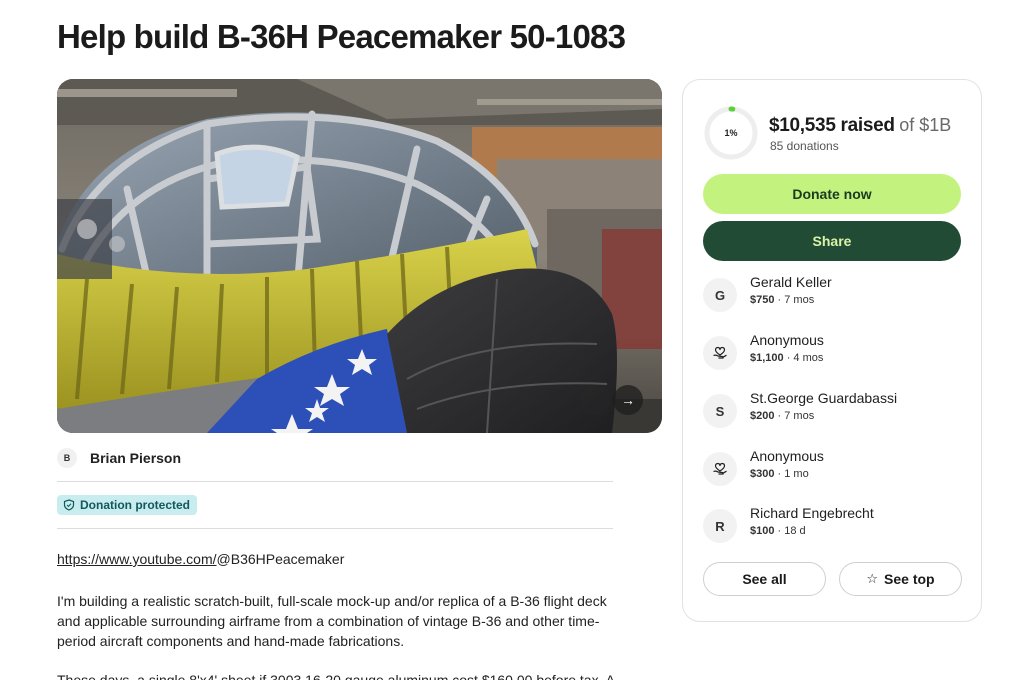 The image size is (1024, 680). I want to click on see-top-button: ☆ See top, so click(900, 579).